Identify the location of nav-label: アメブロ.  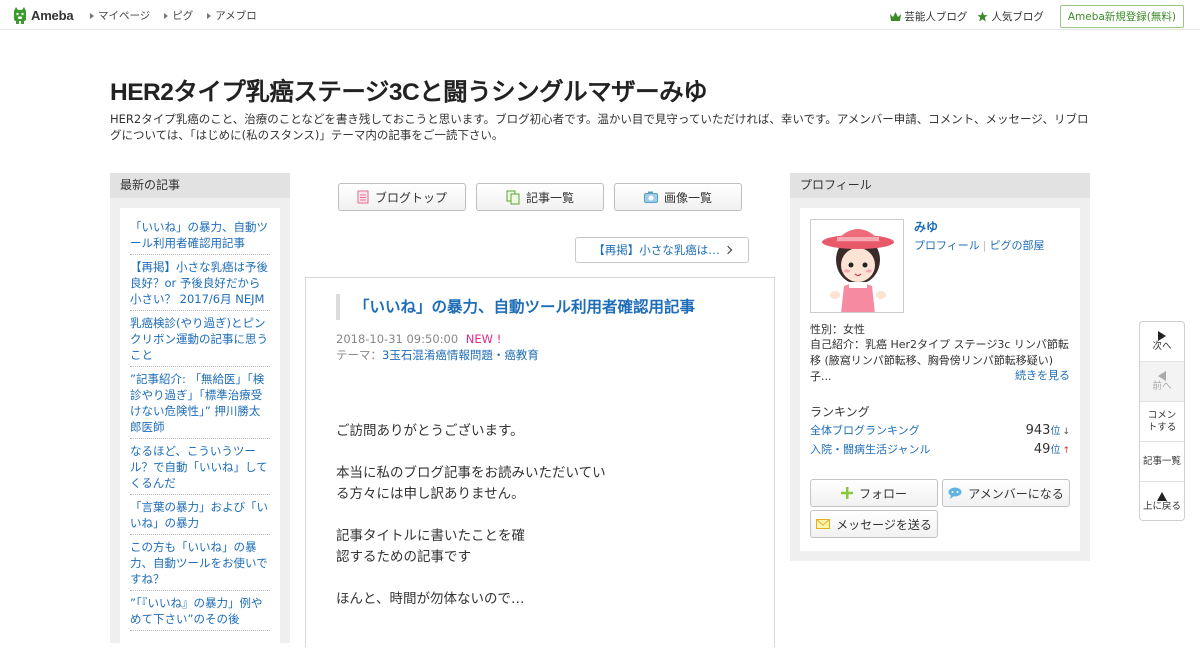
(236, 16).